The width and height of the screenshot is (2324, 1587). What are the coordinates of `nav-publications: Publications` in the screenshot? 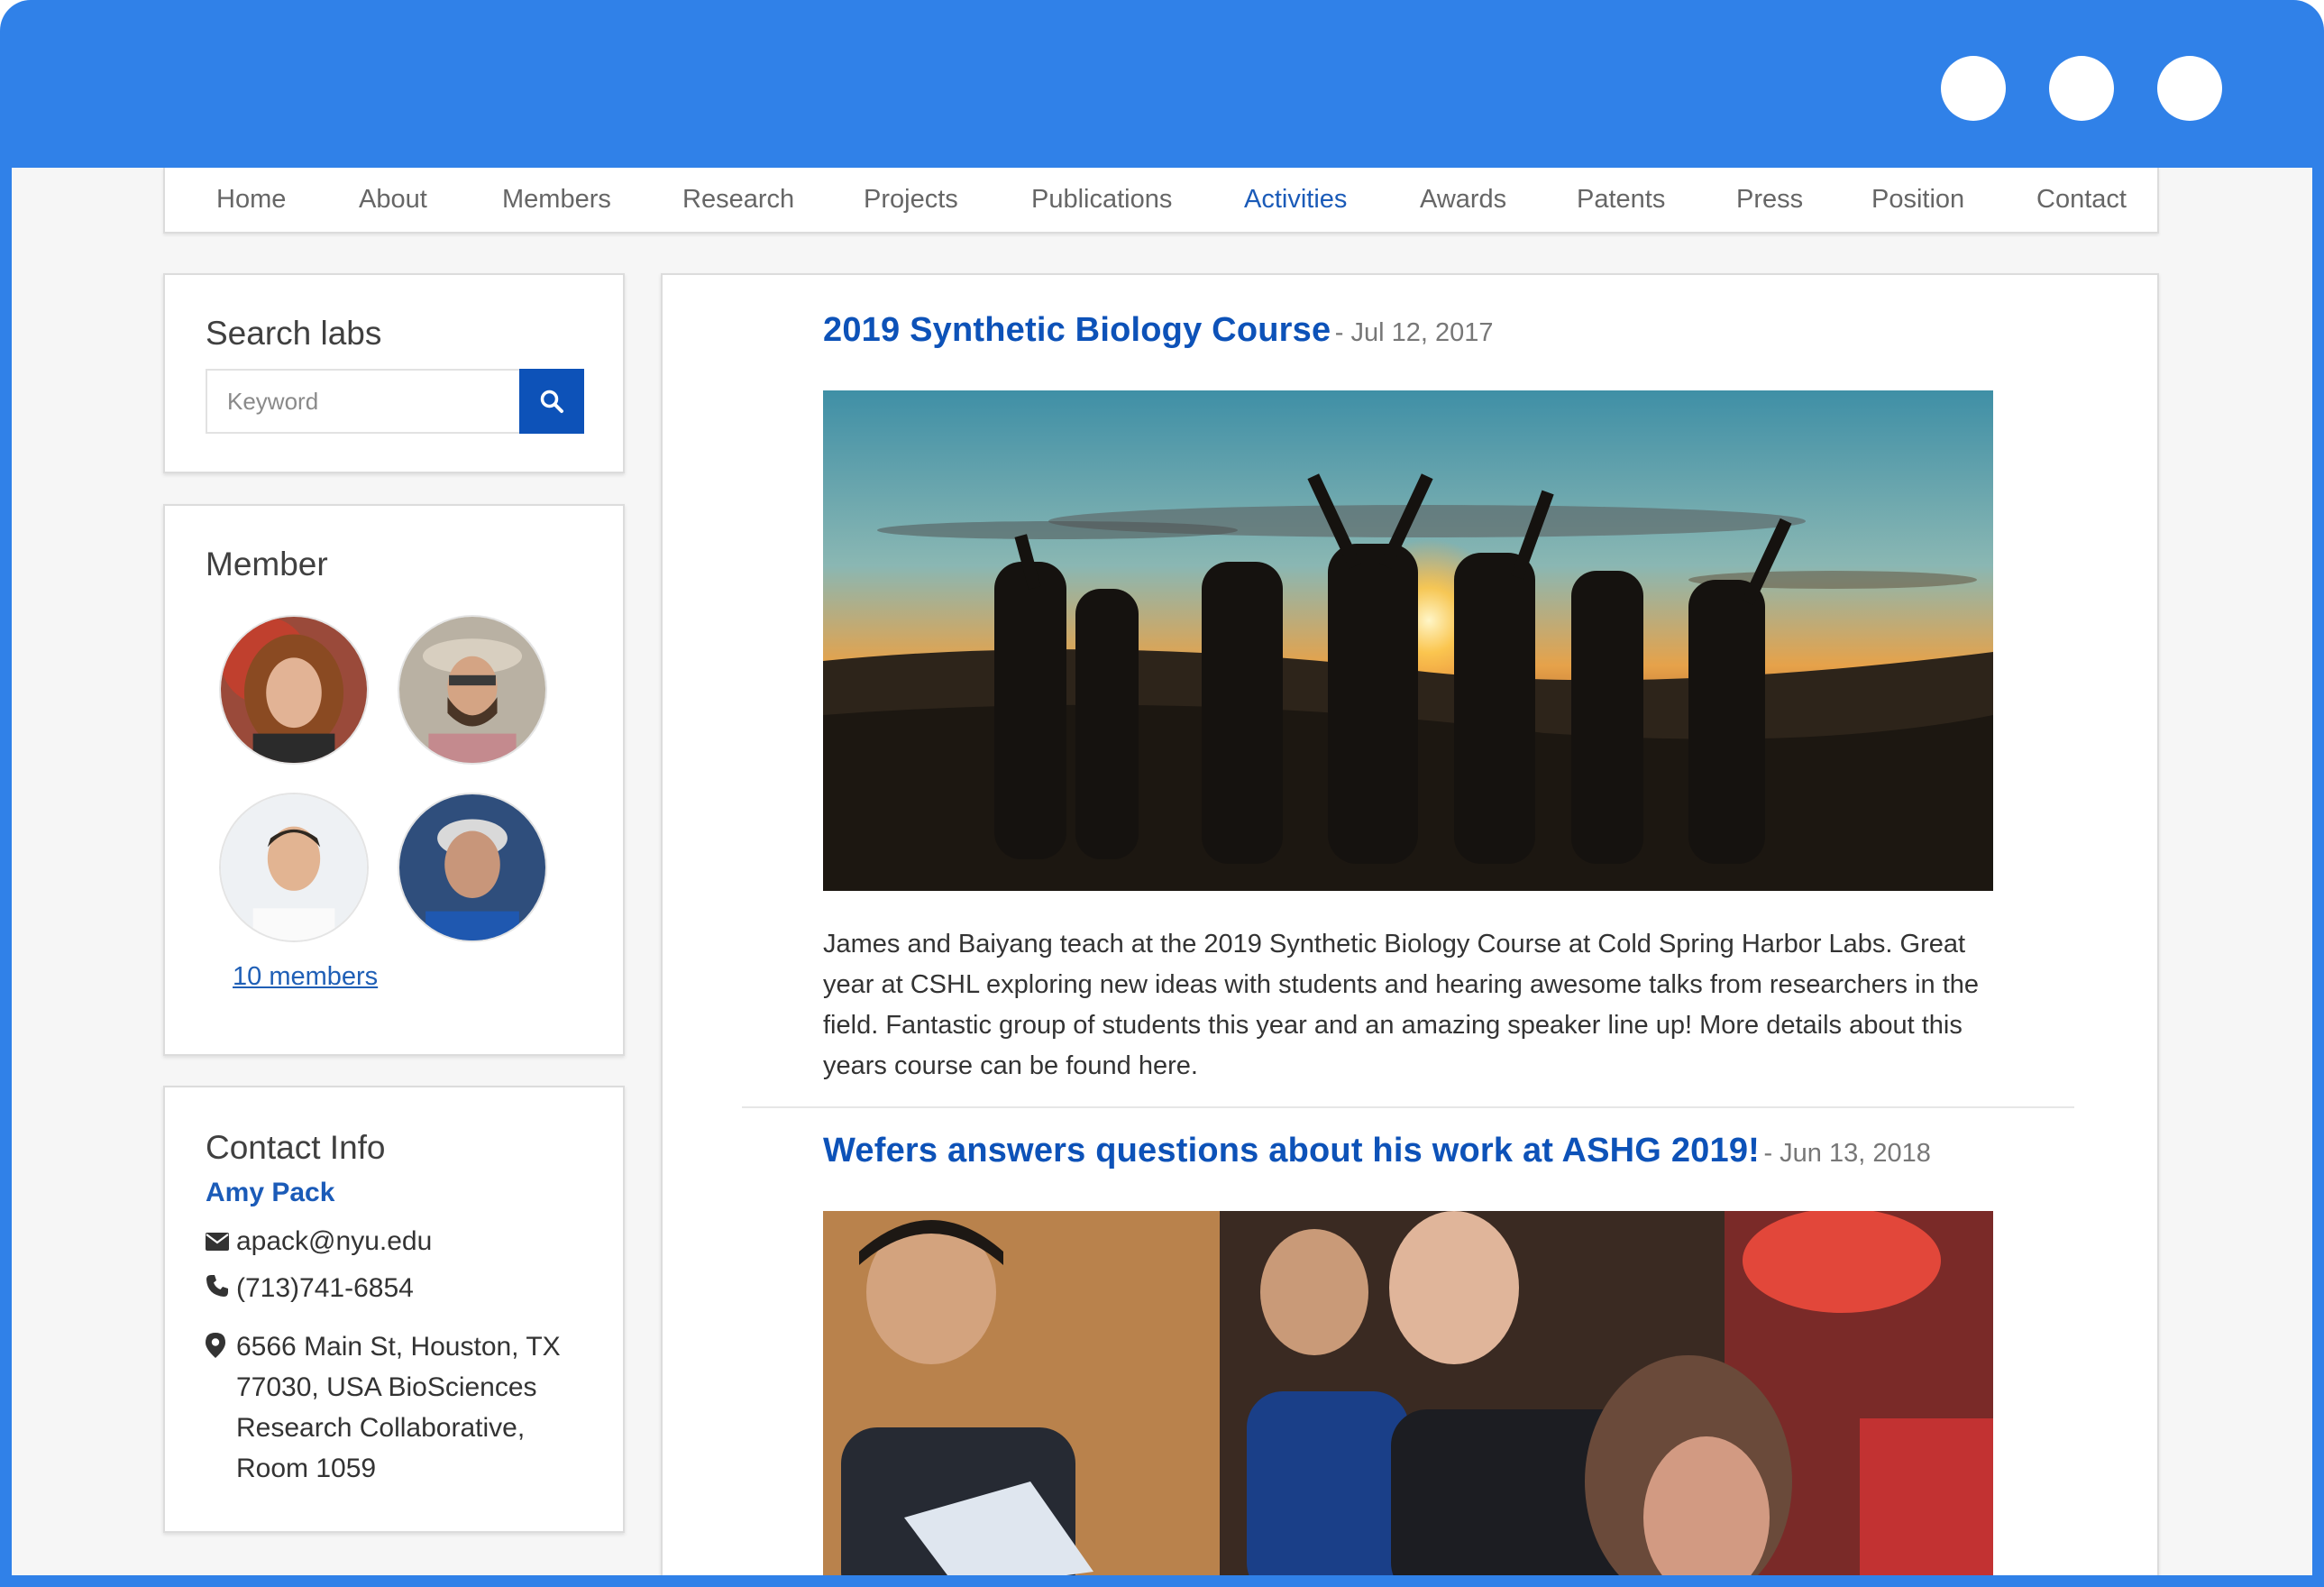 It's located at (1101, 200).